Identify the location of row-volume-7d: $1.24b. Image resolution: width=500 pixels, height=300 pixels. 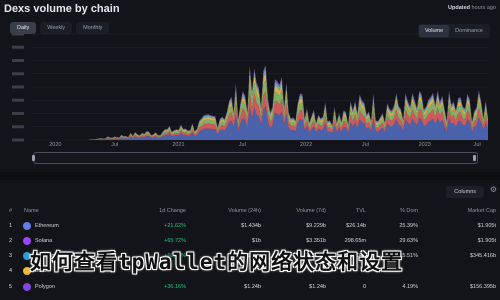
(317, 287).